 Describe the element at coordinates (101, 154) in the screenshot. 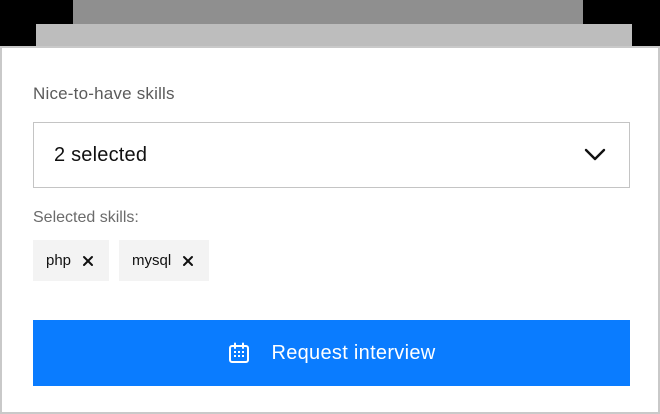

I see `select-value: 2 selected` at that location.